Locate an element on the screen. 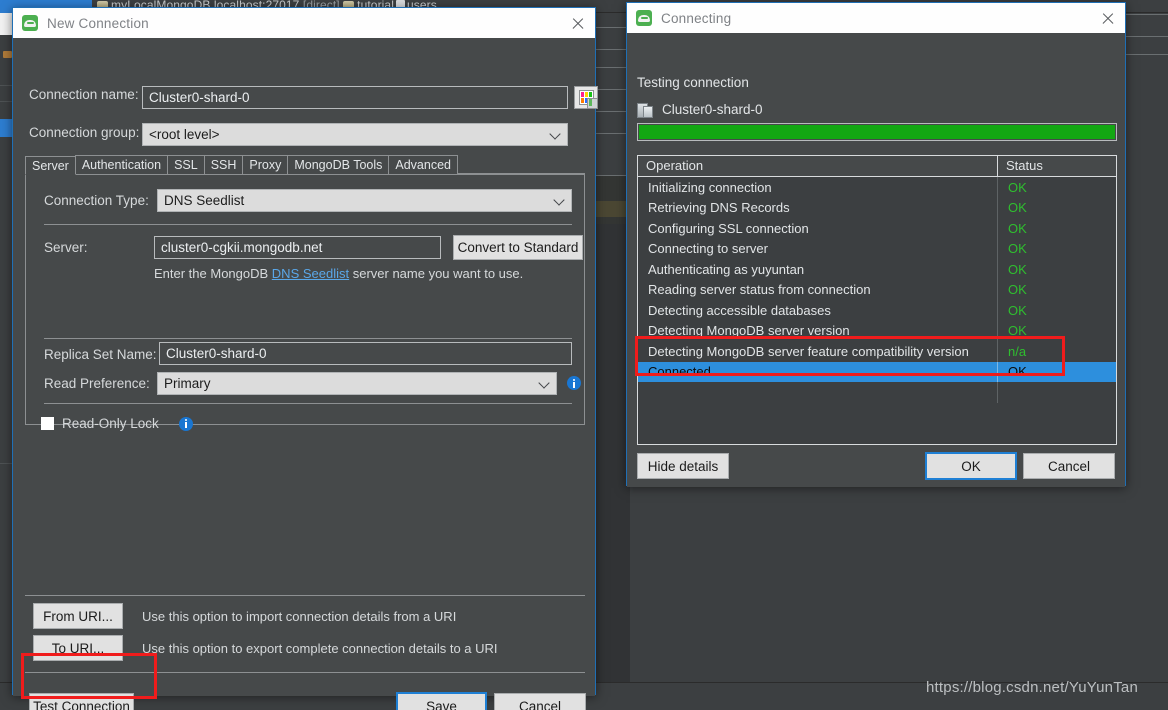 The image size is (1168, 710). connecting-titlebar: Connecting is located at coordinates (876, 18).